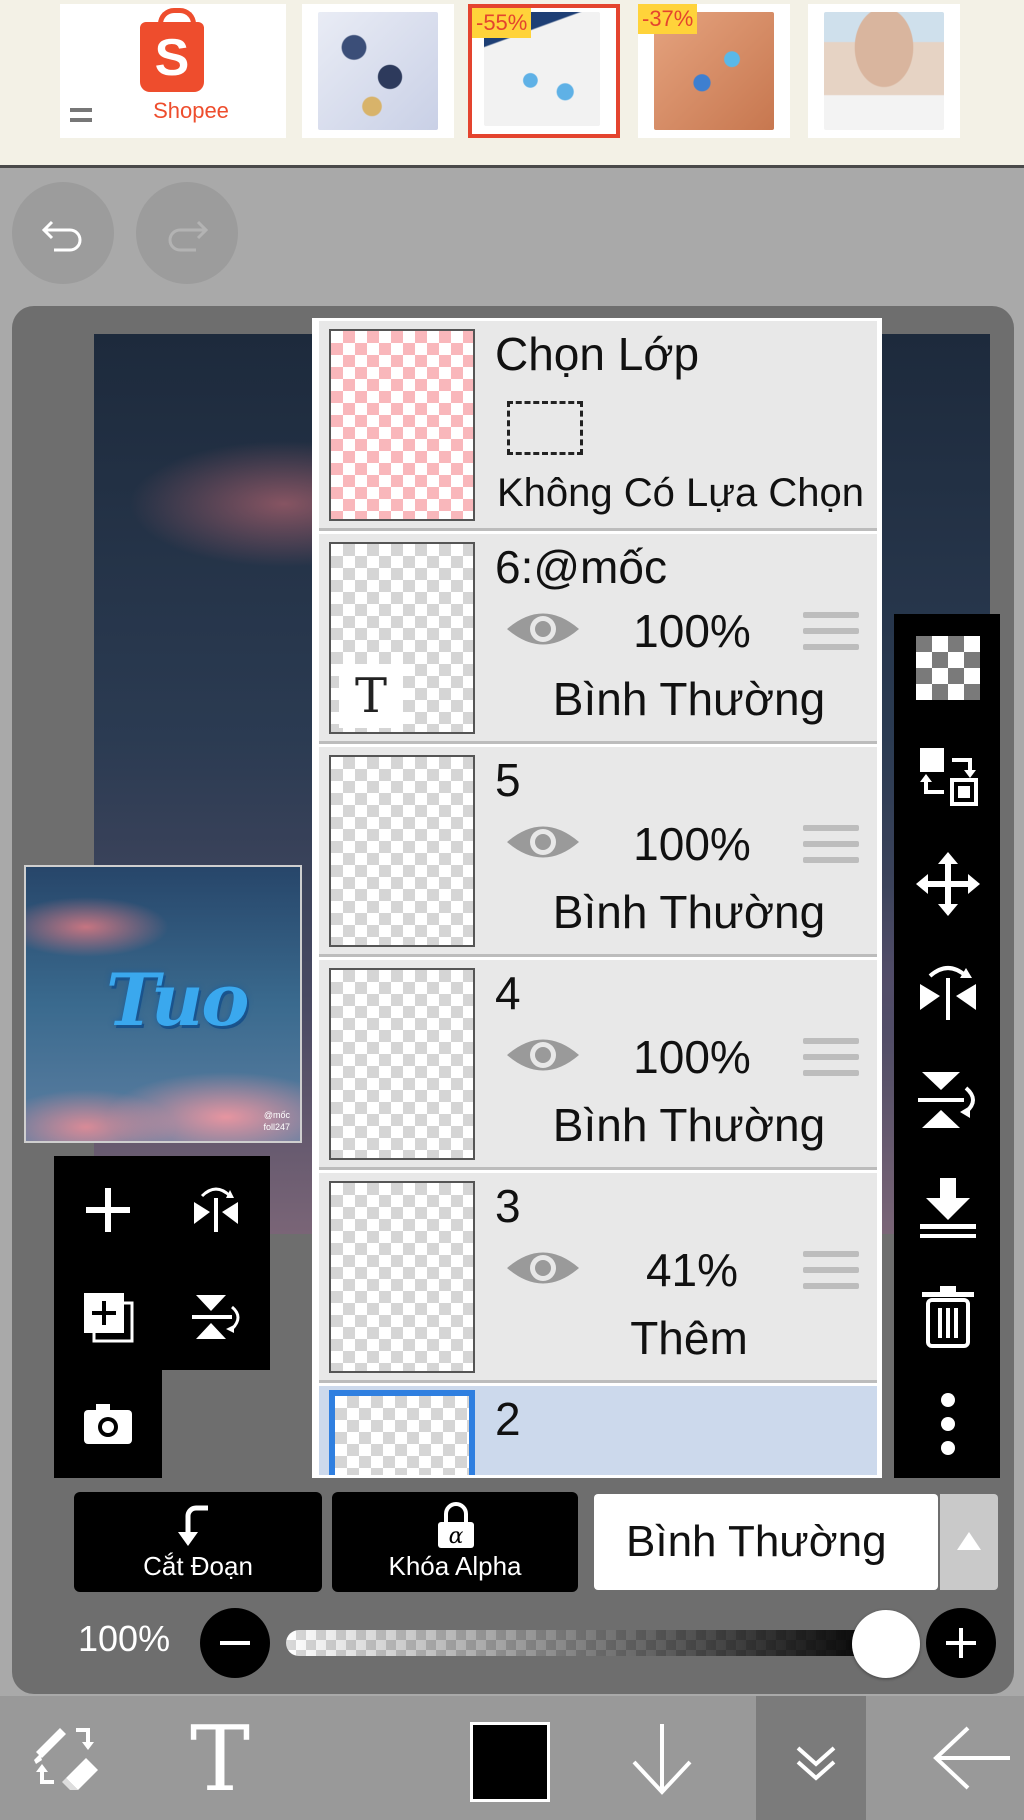 The image size is (1024, 1820). I want to click on redo-button, so click(187, 233).